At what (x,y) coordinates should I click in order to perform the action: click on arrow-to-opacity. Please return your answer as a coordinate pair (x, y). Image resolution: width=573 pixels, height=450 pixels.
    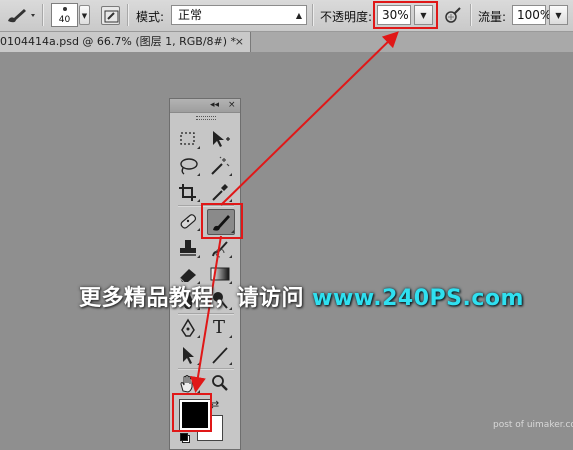
    Looking at the image, I should click on (309, 118).